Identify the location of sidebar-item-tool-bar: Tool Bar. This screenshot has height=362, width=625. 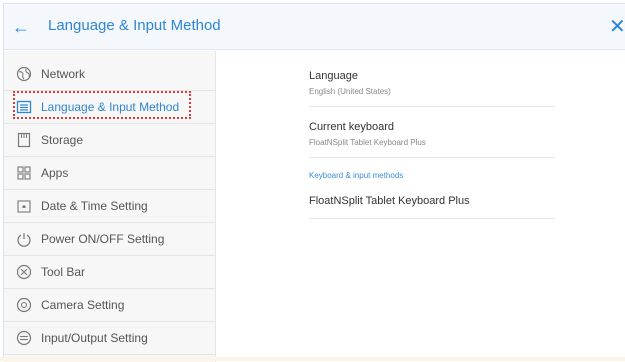
(110, 272).